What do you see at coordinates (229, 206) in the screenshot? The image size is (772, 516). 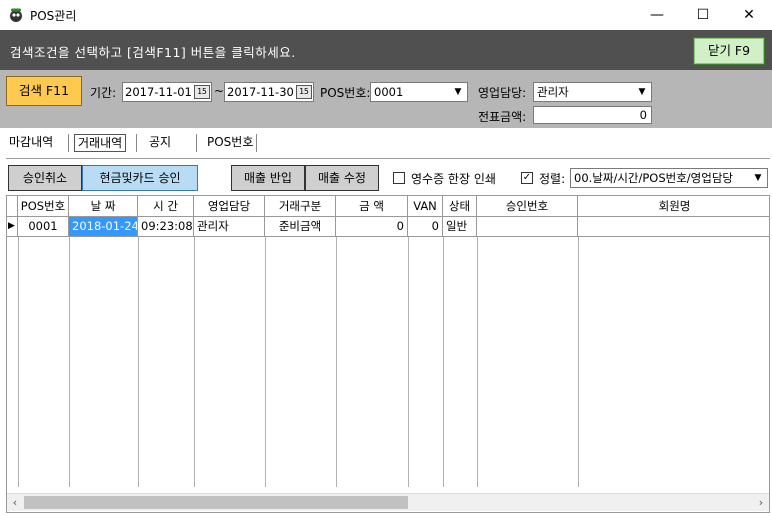 I see `column-header: 영업담당` at bounding box center [229, 206].